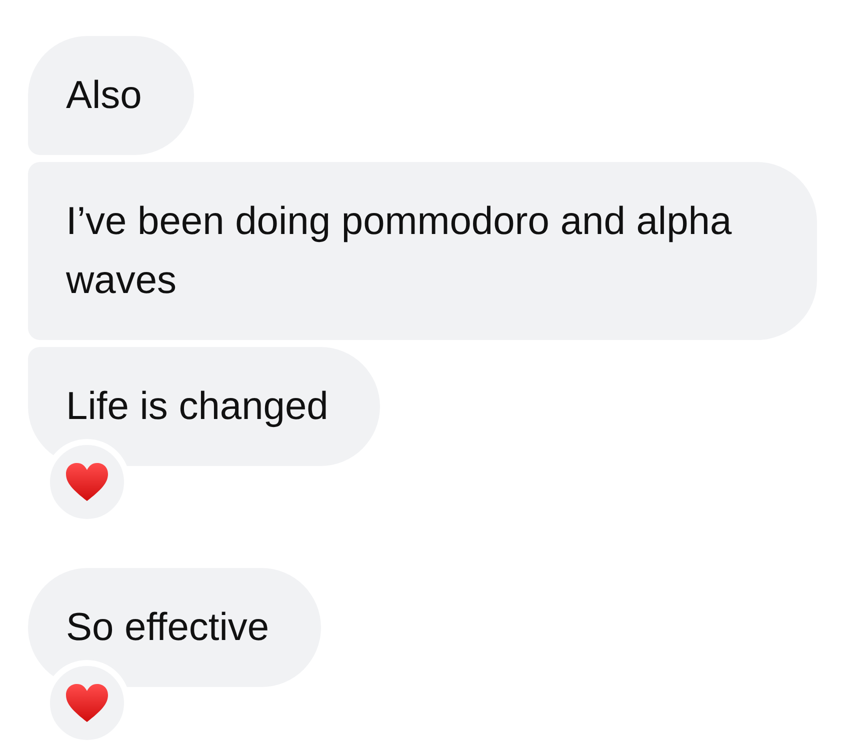  What do you see at coordinates (111, 95) in the screenshot?
I see `message-bubble: Also` at bounding box center [111, 95].